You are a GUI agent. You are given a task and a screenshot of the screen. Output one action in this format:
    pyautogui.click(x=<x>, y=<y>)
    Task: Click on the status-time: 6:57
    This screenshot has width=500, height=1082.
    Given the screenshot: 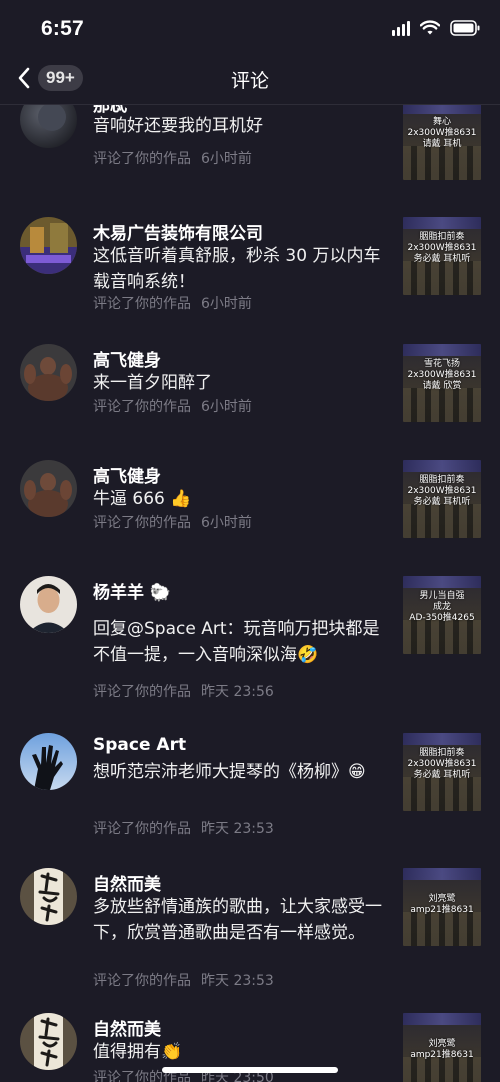 What is the action you would take?
    pyautogui.click(x=62, y=28)
    